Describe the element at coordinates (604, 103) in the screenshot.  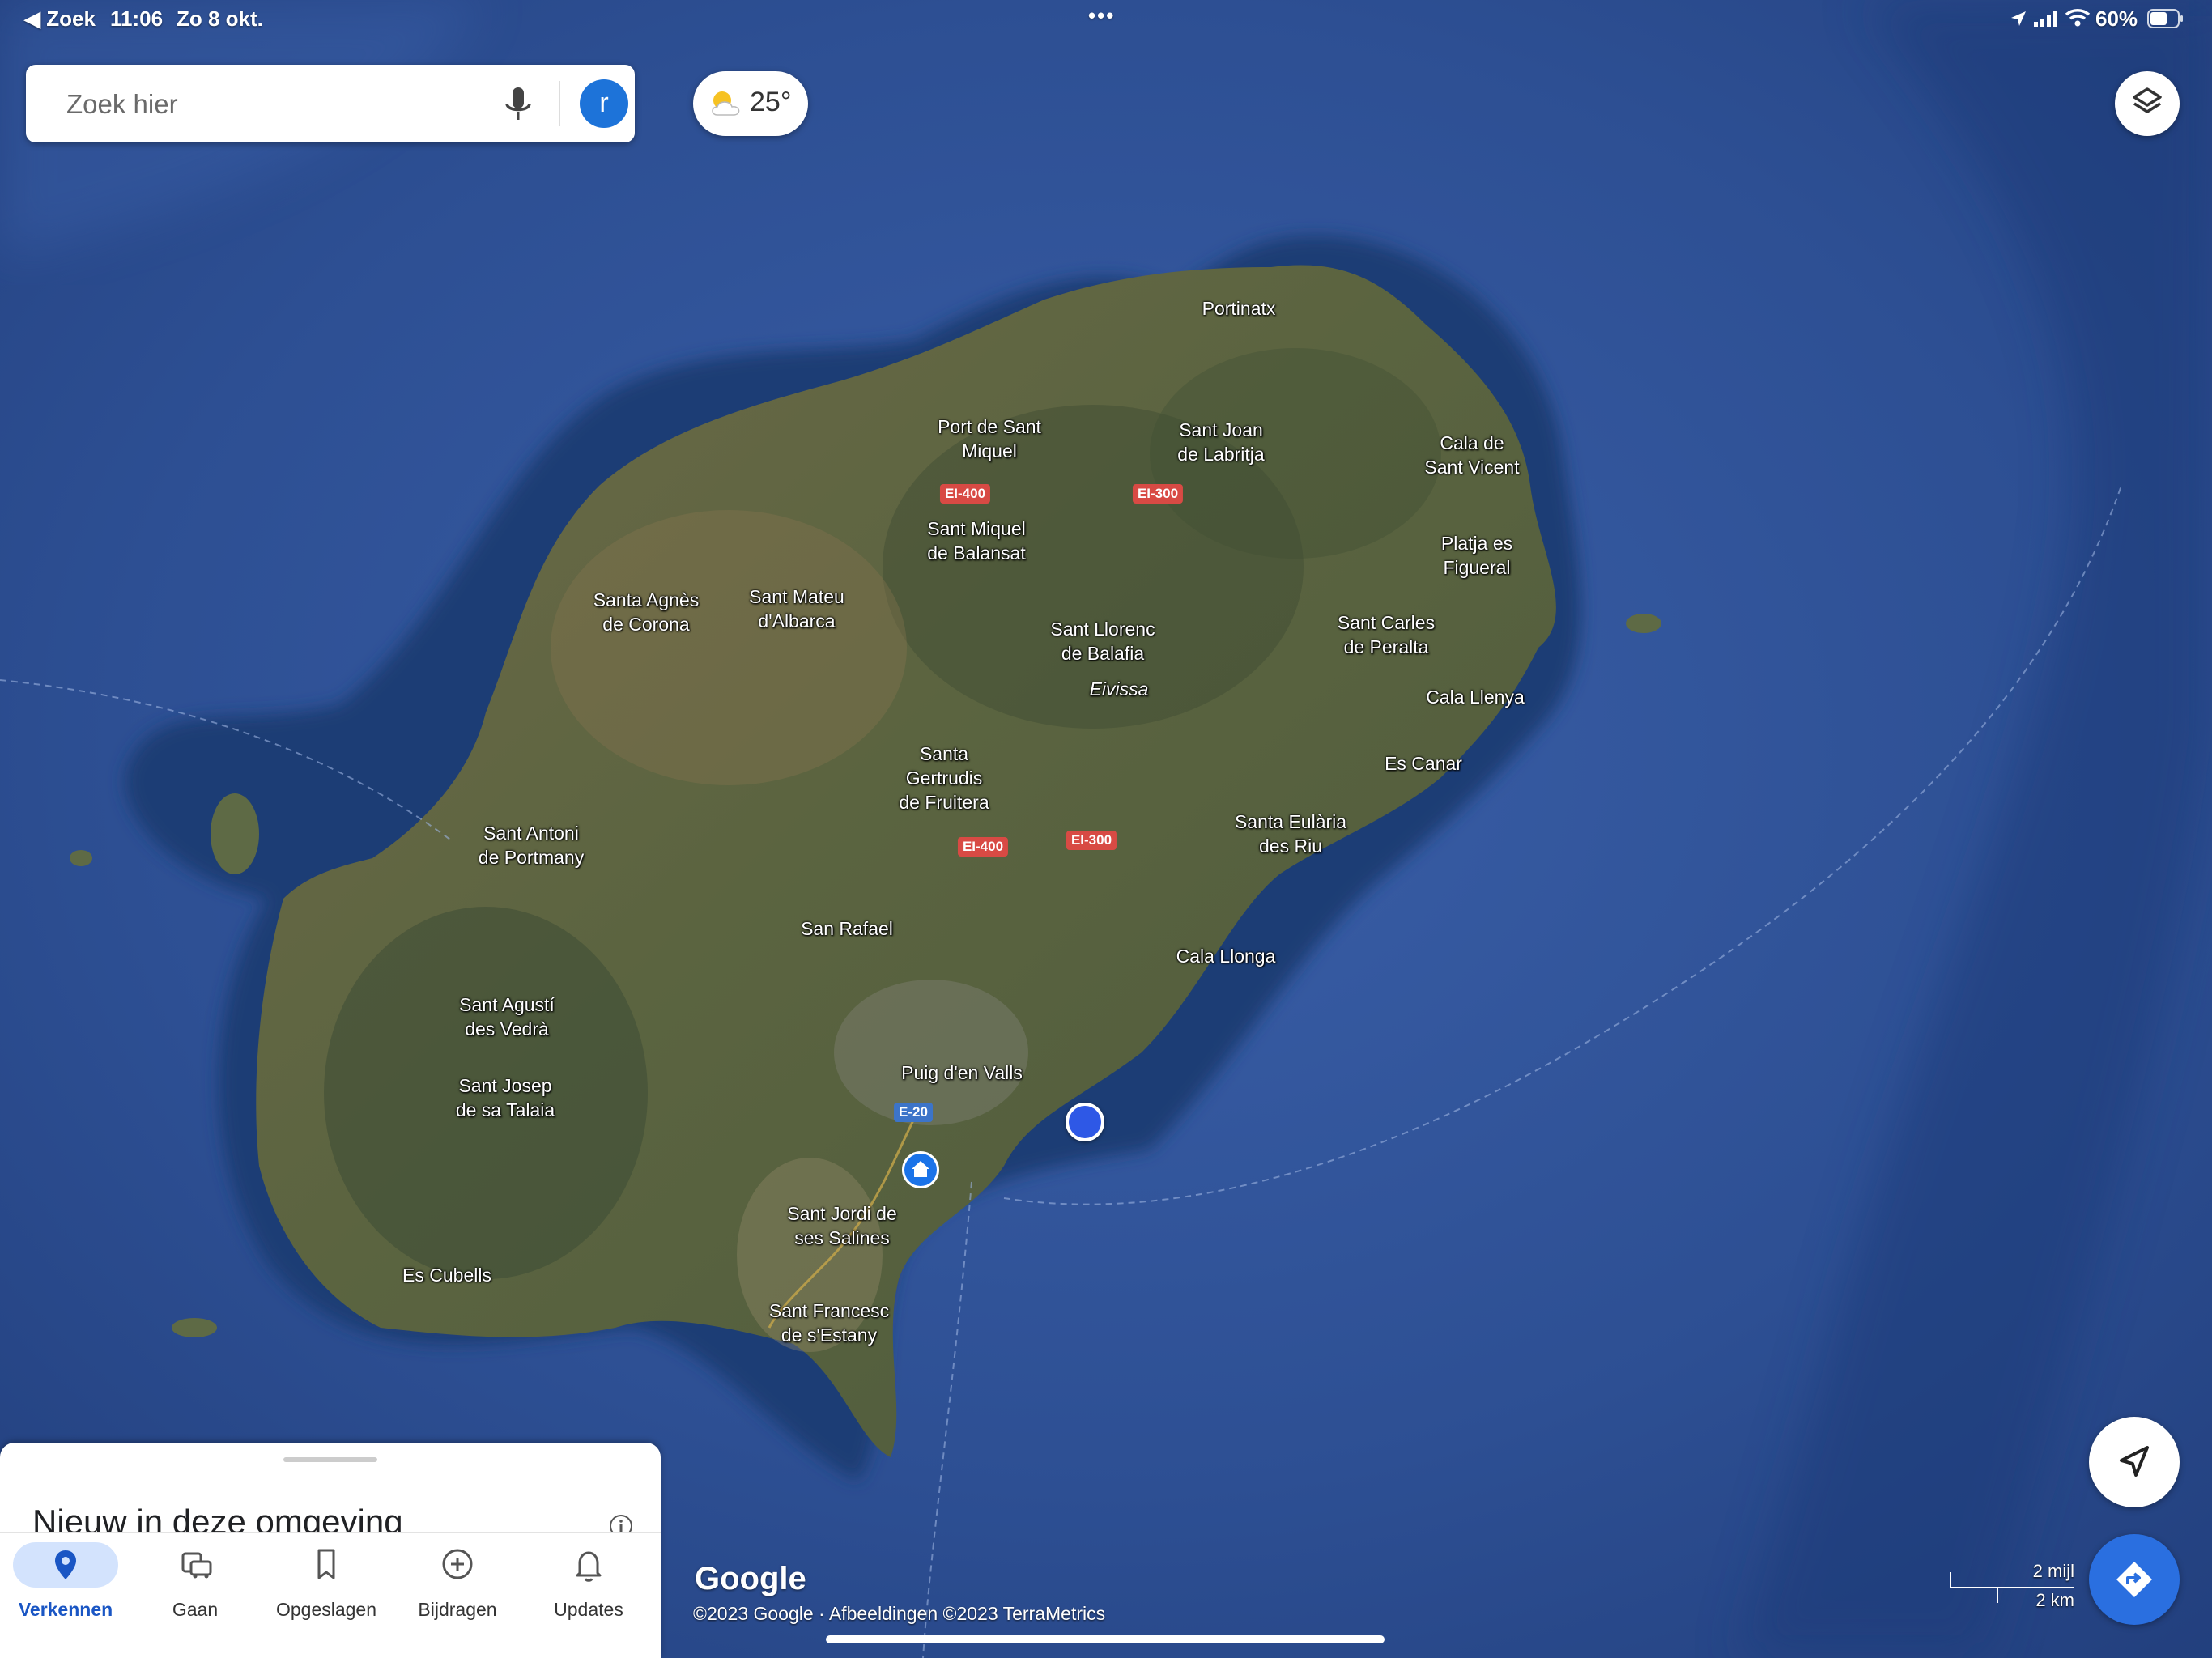
I see `account-avatar: r` at that location.